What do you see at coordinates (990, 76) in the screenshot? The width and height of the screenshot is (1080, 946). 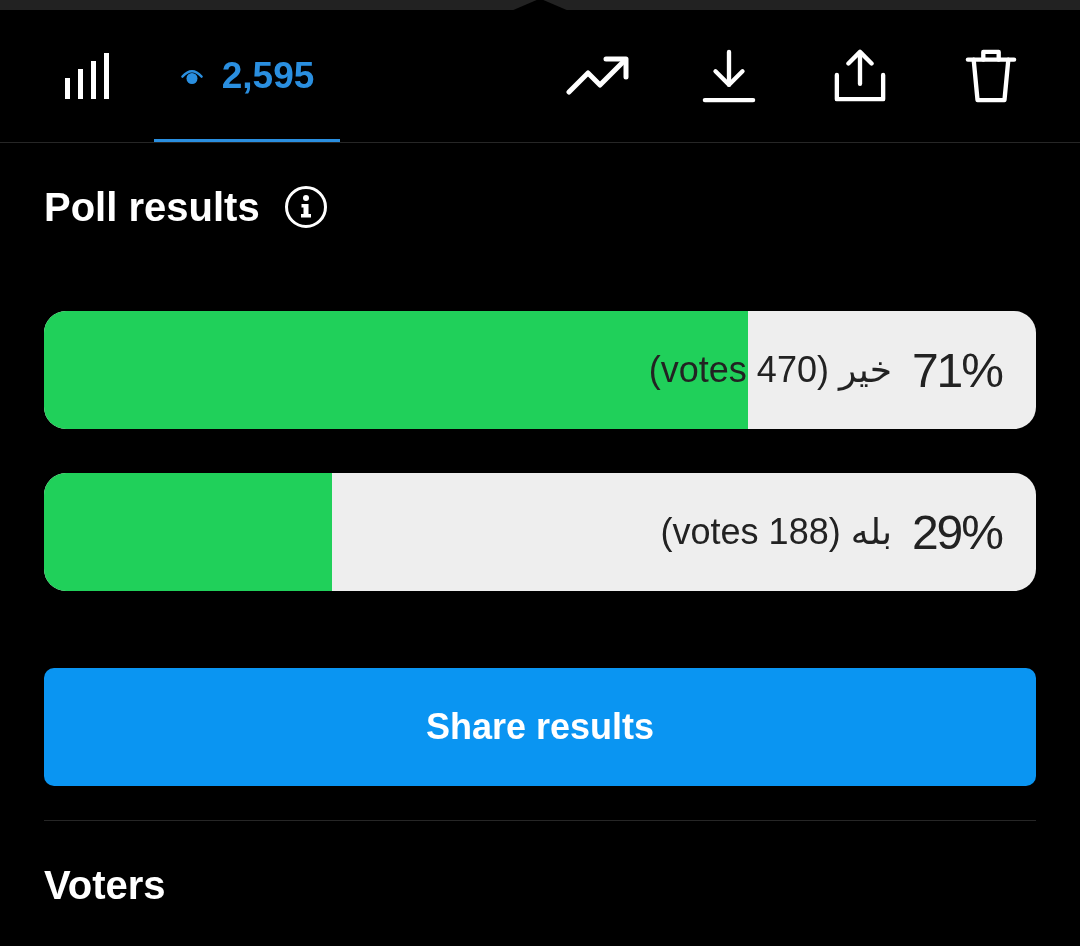 I see `trash-icon` at bounding box center [990, 76].